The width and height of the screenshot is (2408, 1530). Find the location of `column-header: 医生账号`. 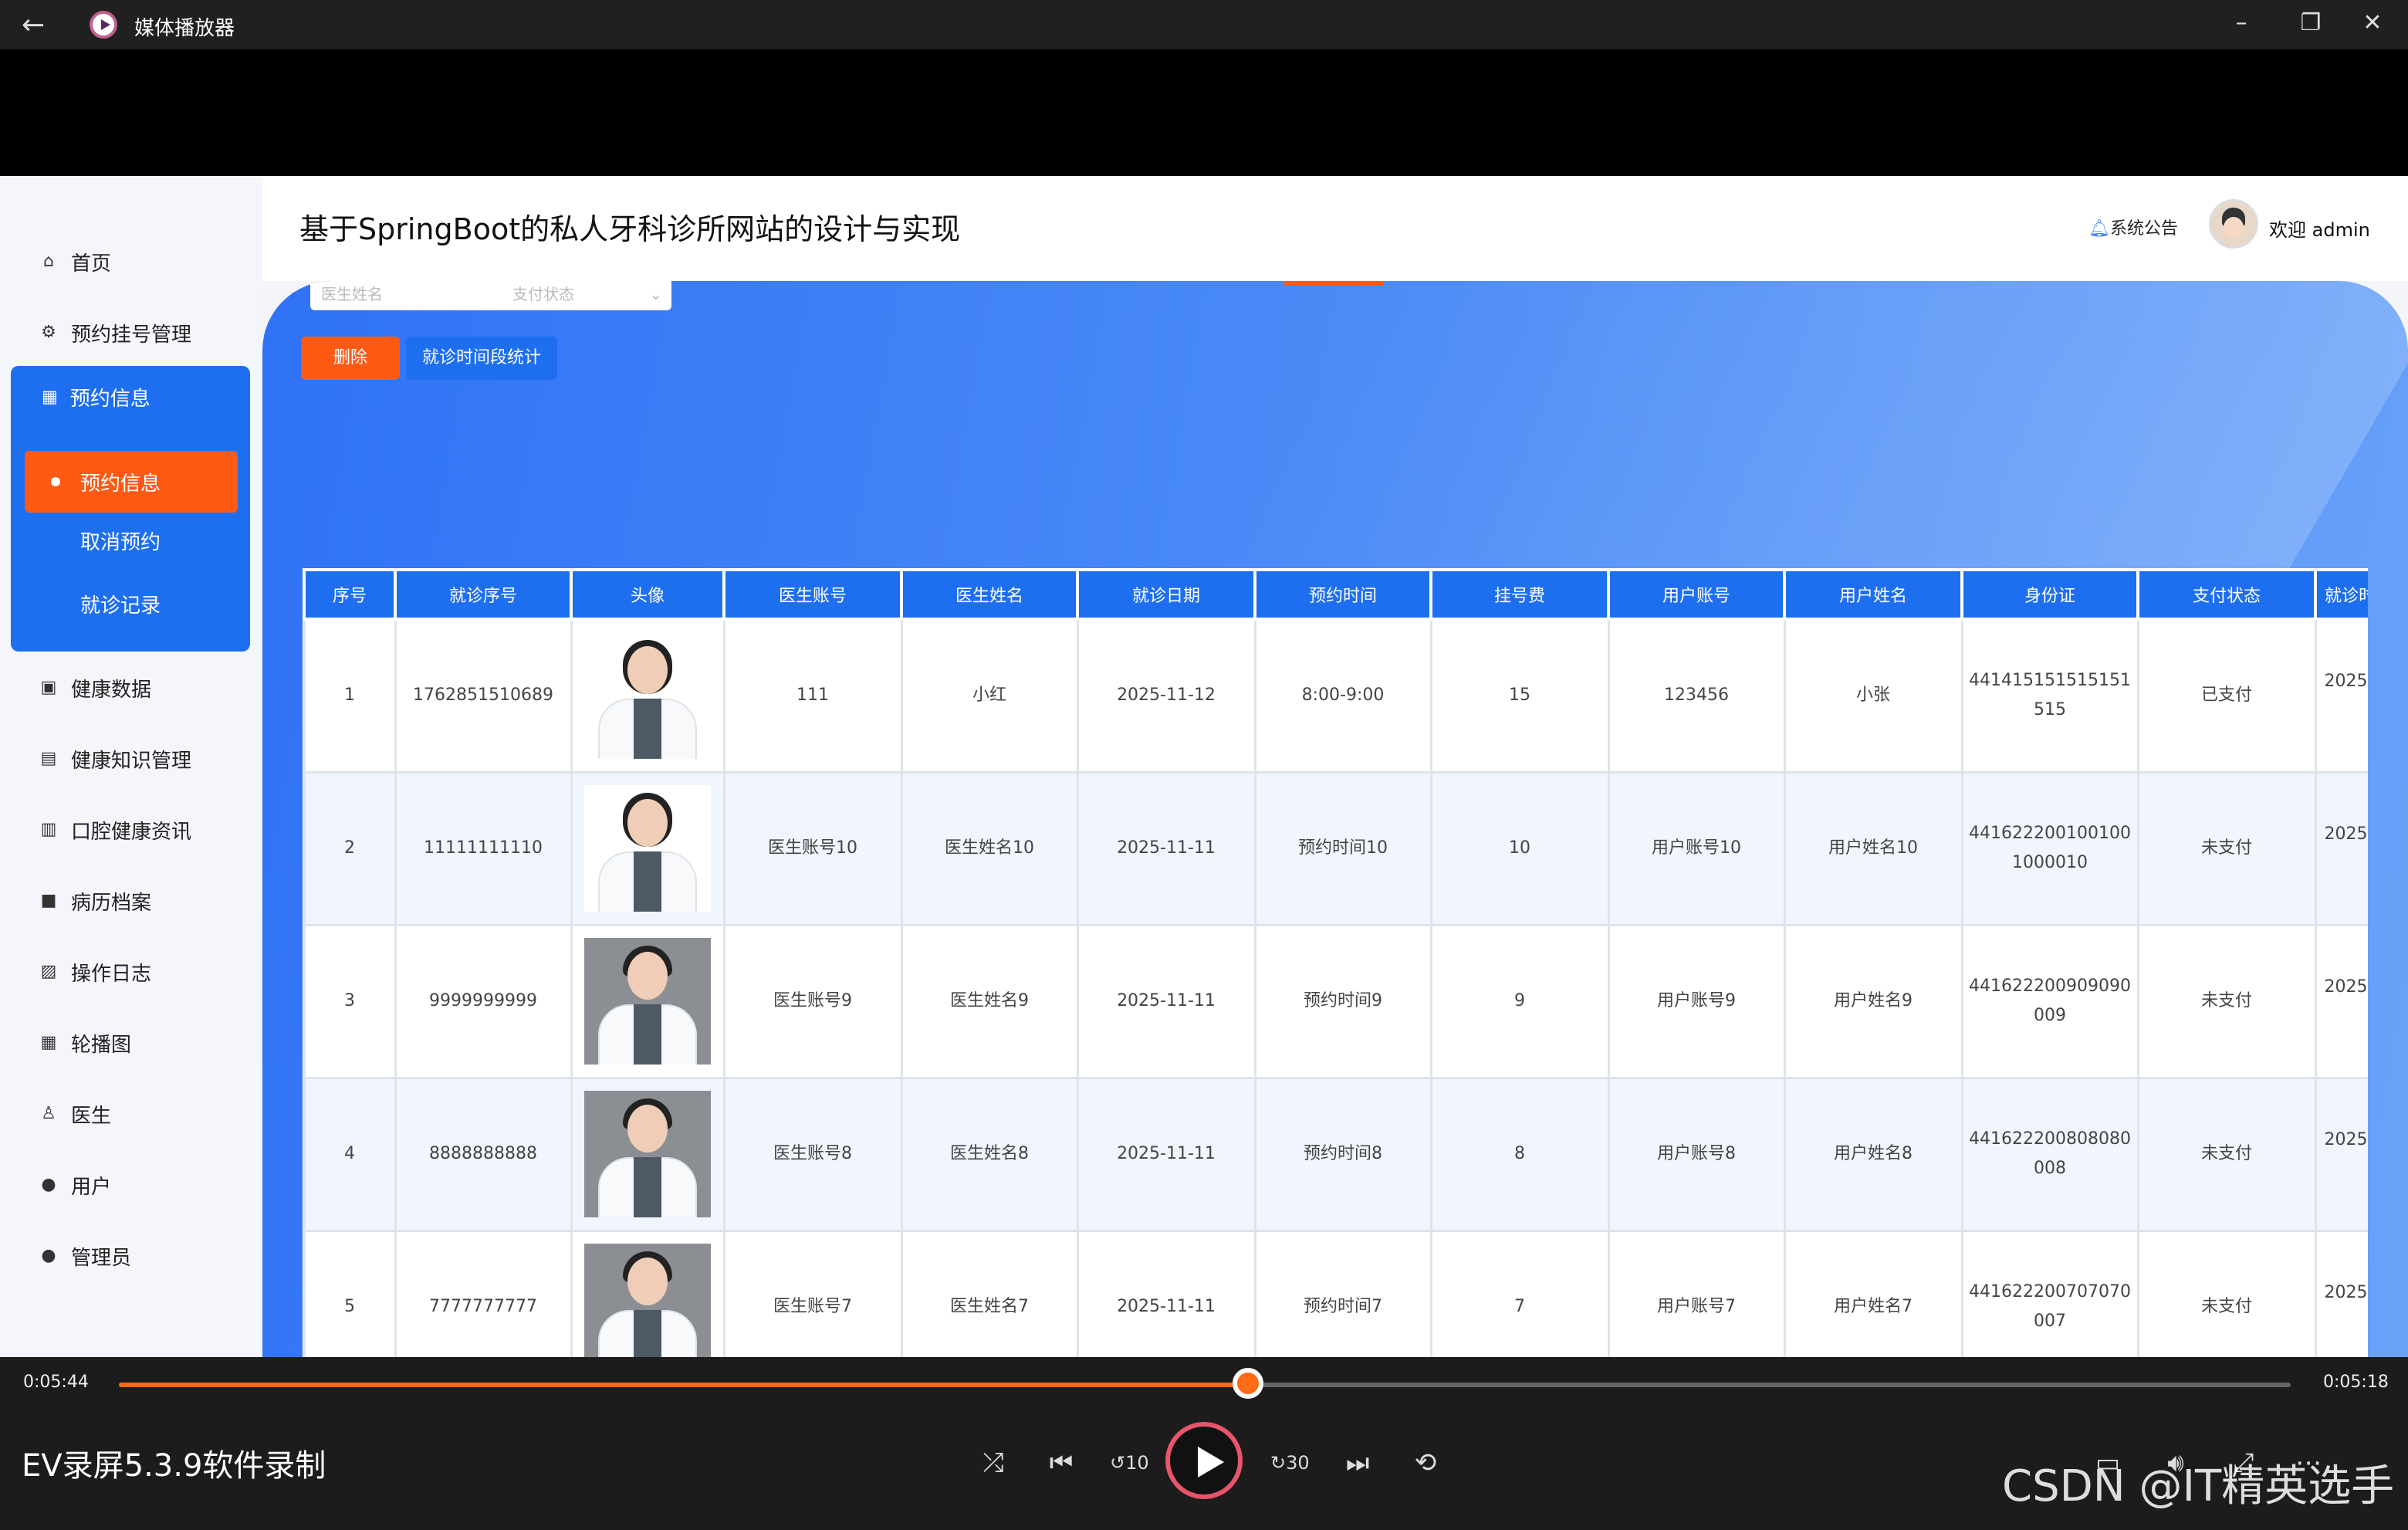

column-header: 医生账号 is located at coordinates (813, 594).